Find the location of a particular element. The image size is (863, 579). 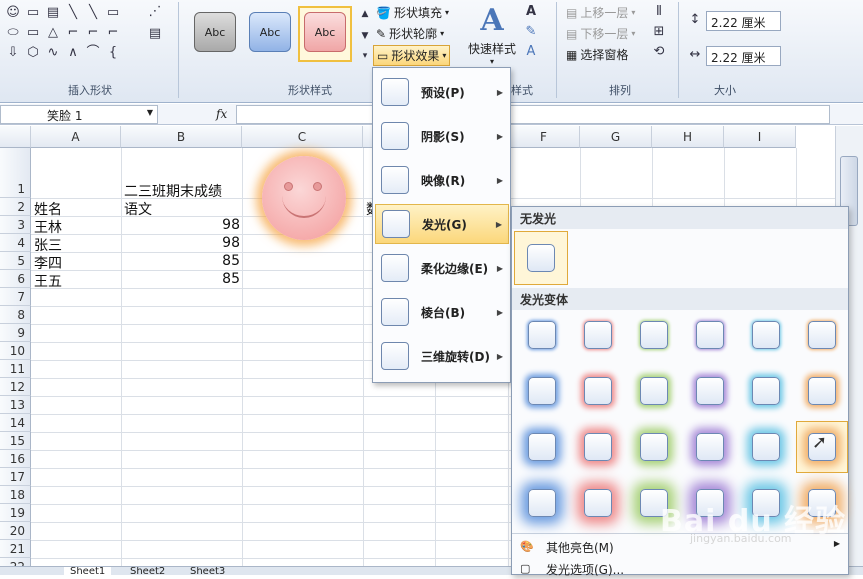

shape-icon: ⬡ is located at coordinates (33, 53).